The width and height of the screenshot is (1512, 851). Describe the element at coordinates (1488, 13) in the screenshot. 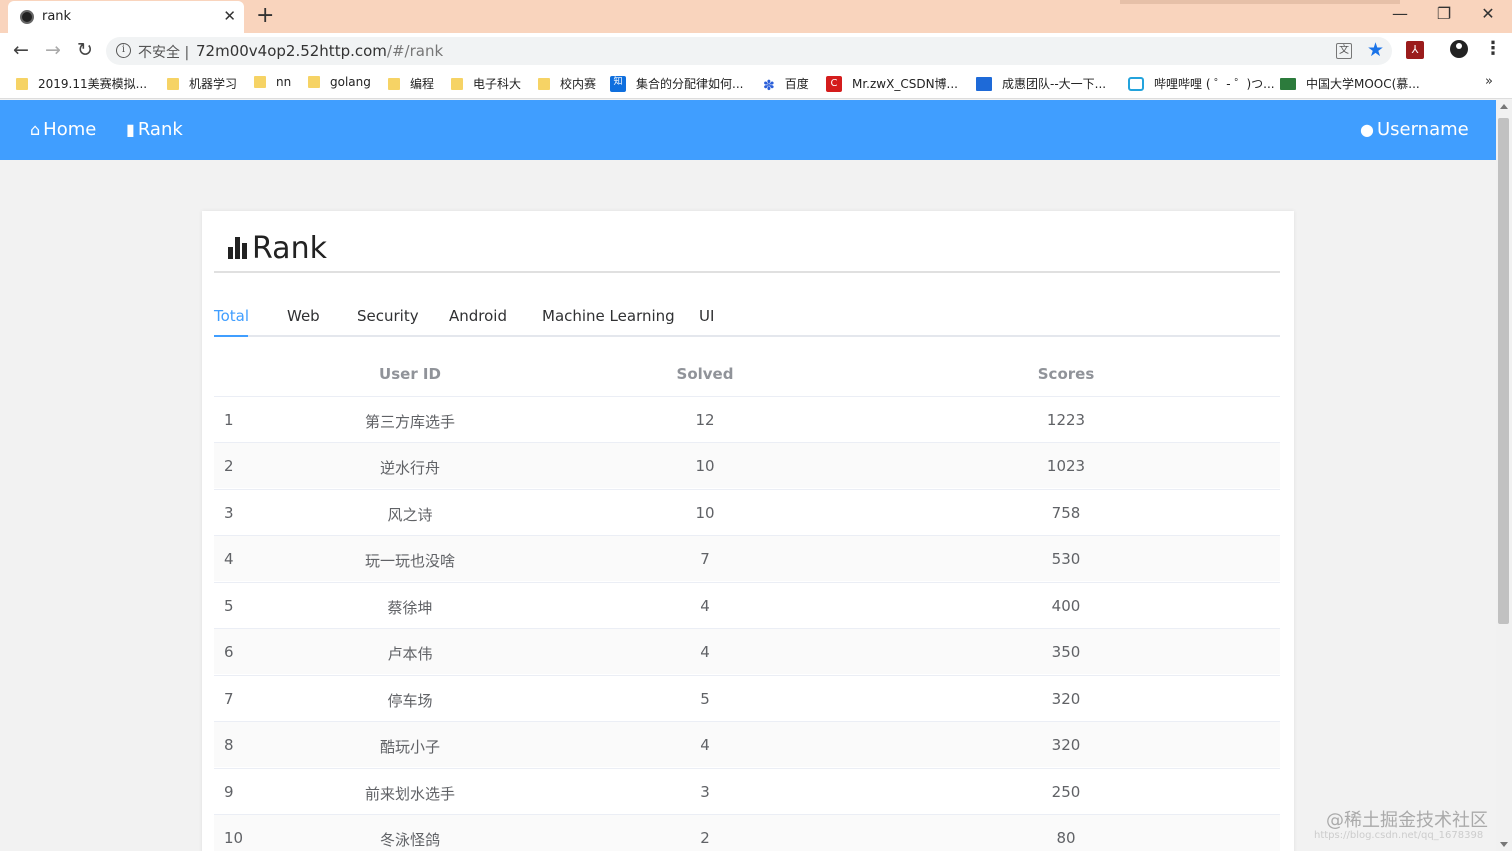

I see `close-window-icon: ✕` at that location.